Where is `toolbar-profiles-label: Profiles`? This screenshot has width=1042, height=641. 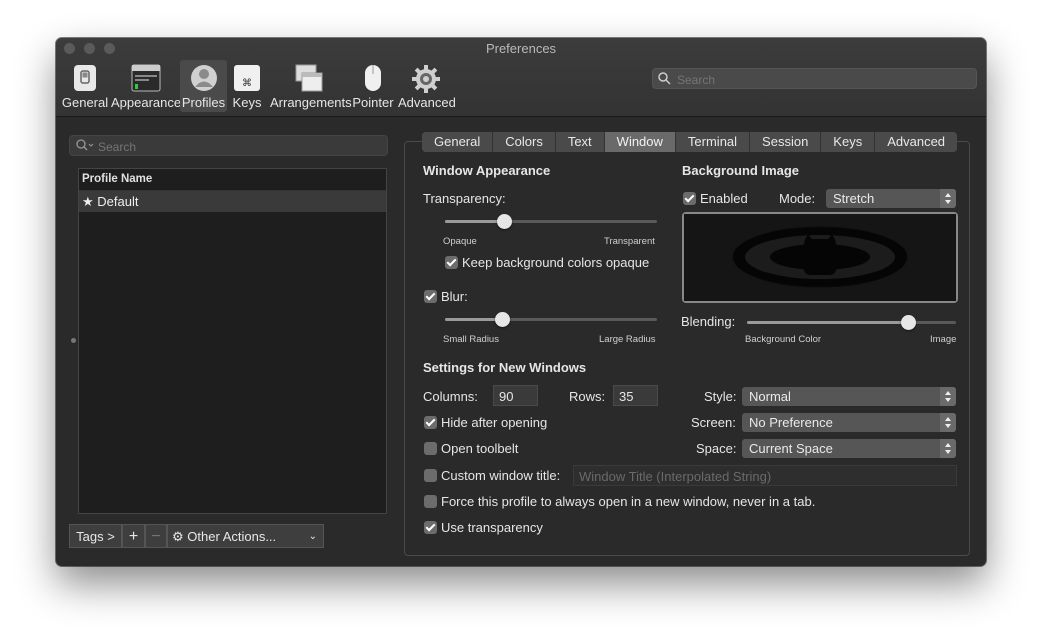
toolbar-profiles-label: Profiles is located at coordinates (203, 102).